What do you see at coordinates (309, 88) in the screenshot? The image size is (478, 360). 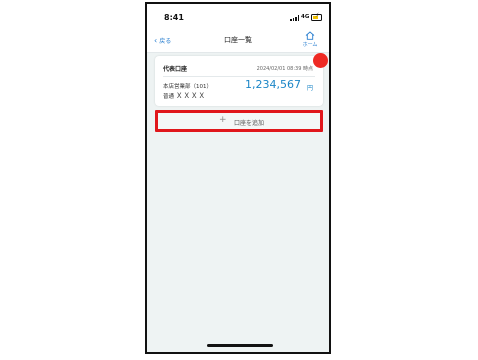 I see `currency-unit: 円` at bounding box center [309, 88].